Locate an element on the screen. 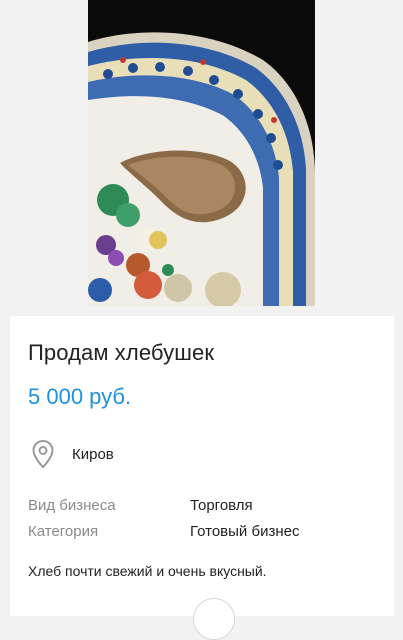  detail-label: Категория is located at coordinates (63, 531).